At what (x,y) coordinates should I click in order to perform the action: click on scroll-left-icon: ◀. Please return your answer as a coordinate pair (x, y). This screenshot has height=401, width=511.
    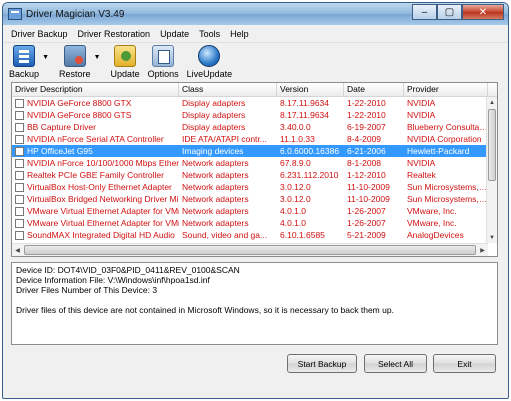
    Looking at the image, I should click on (17, 250).